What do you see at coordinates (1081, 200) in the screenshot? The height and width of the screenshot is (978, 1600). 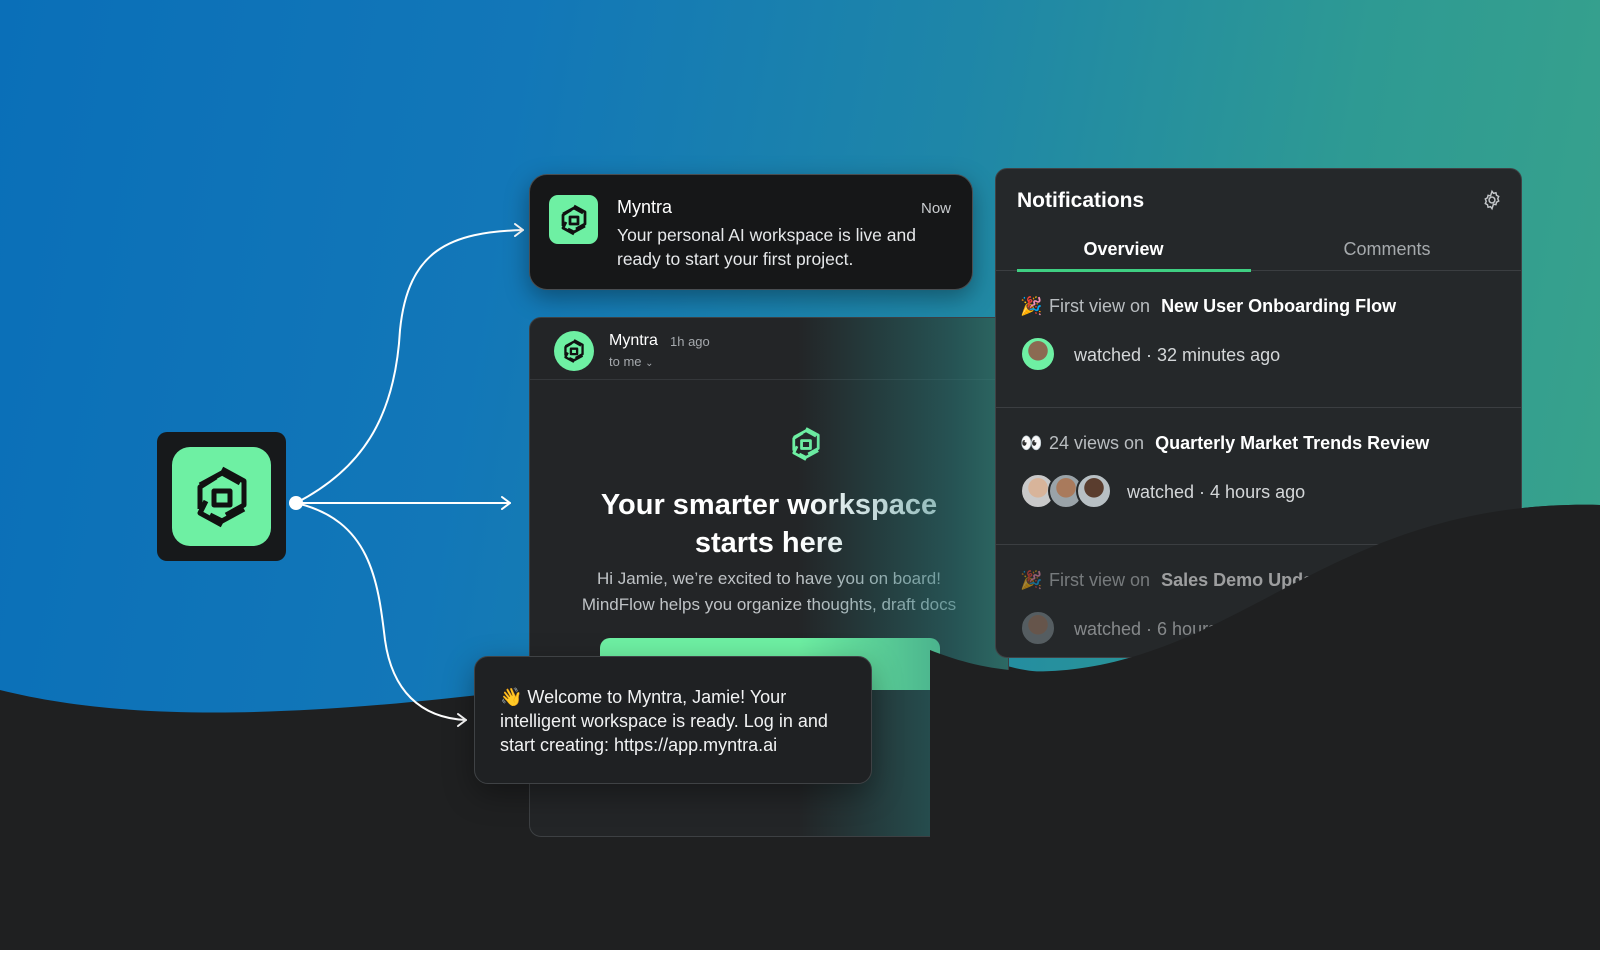 I see `panel-title: Notifications` at bounding box center [1081, 200].